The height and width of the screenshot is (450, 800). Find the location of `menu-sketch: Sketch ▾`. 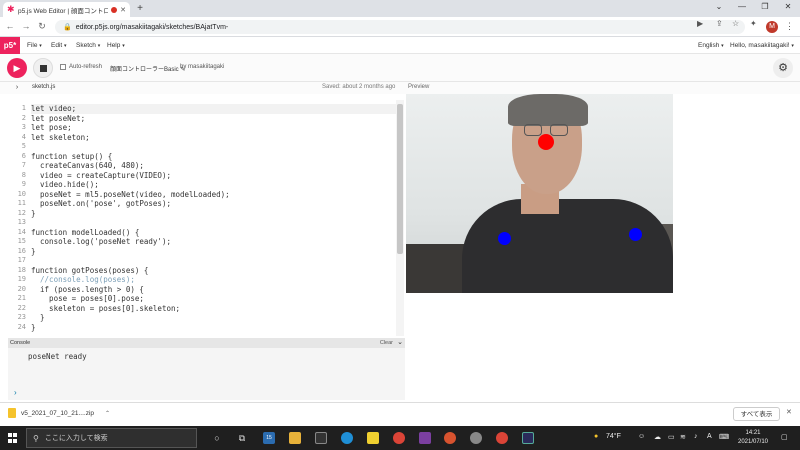

menu-sketch: Sketch ▾ is located at coordinates (88, 45).